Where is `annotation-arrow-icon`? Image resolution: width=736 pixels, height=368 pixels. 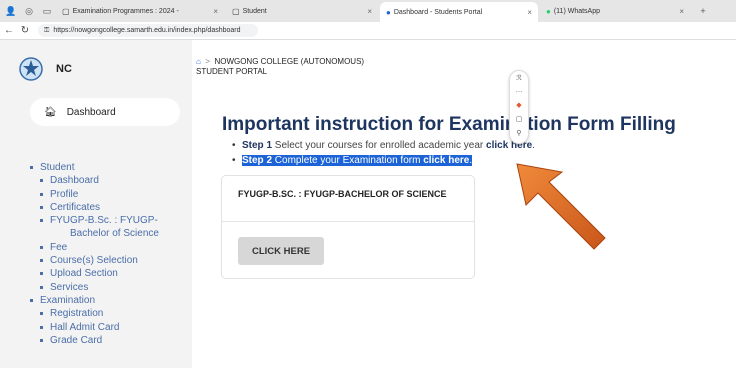
annotation-arrow-icon is located at coordinates (561, 206).